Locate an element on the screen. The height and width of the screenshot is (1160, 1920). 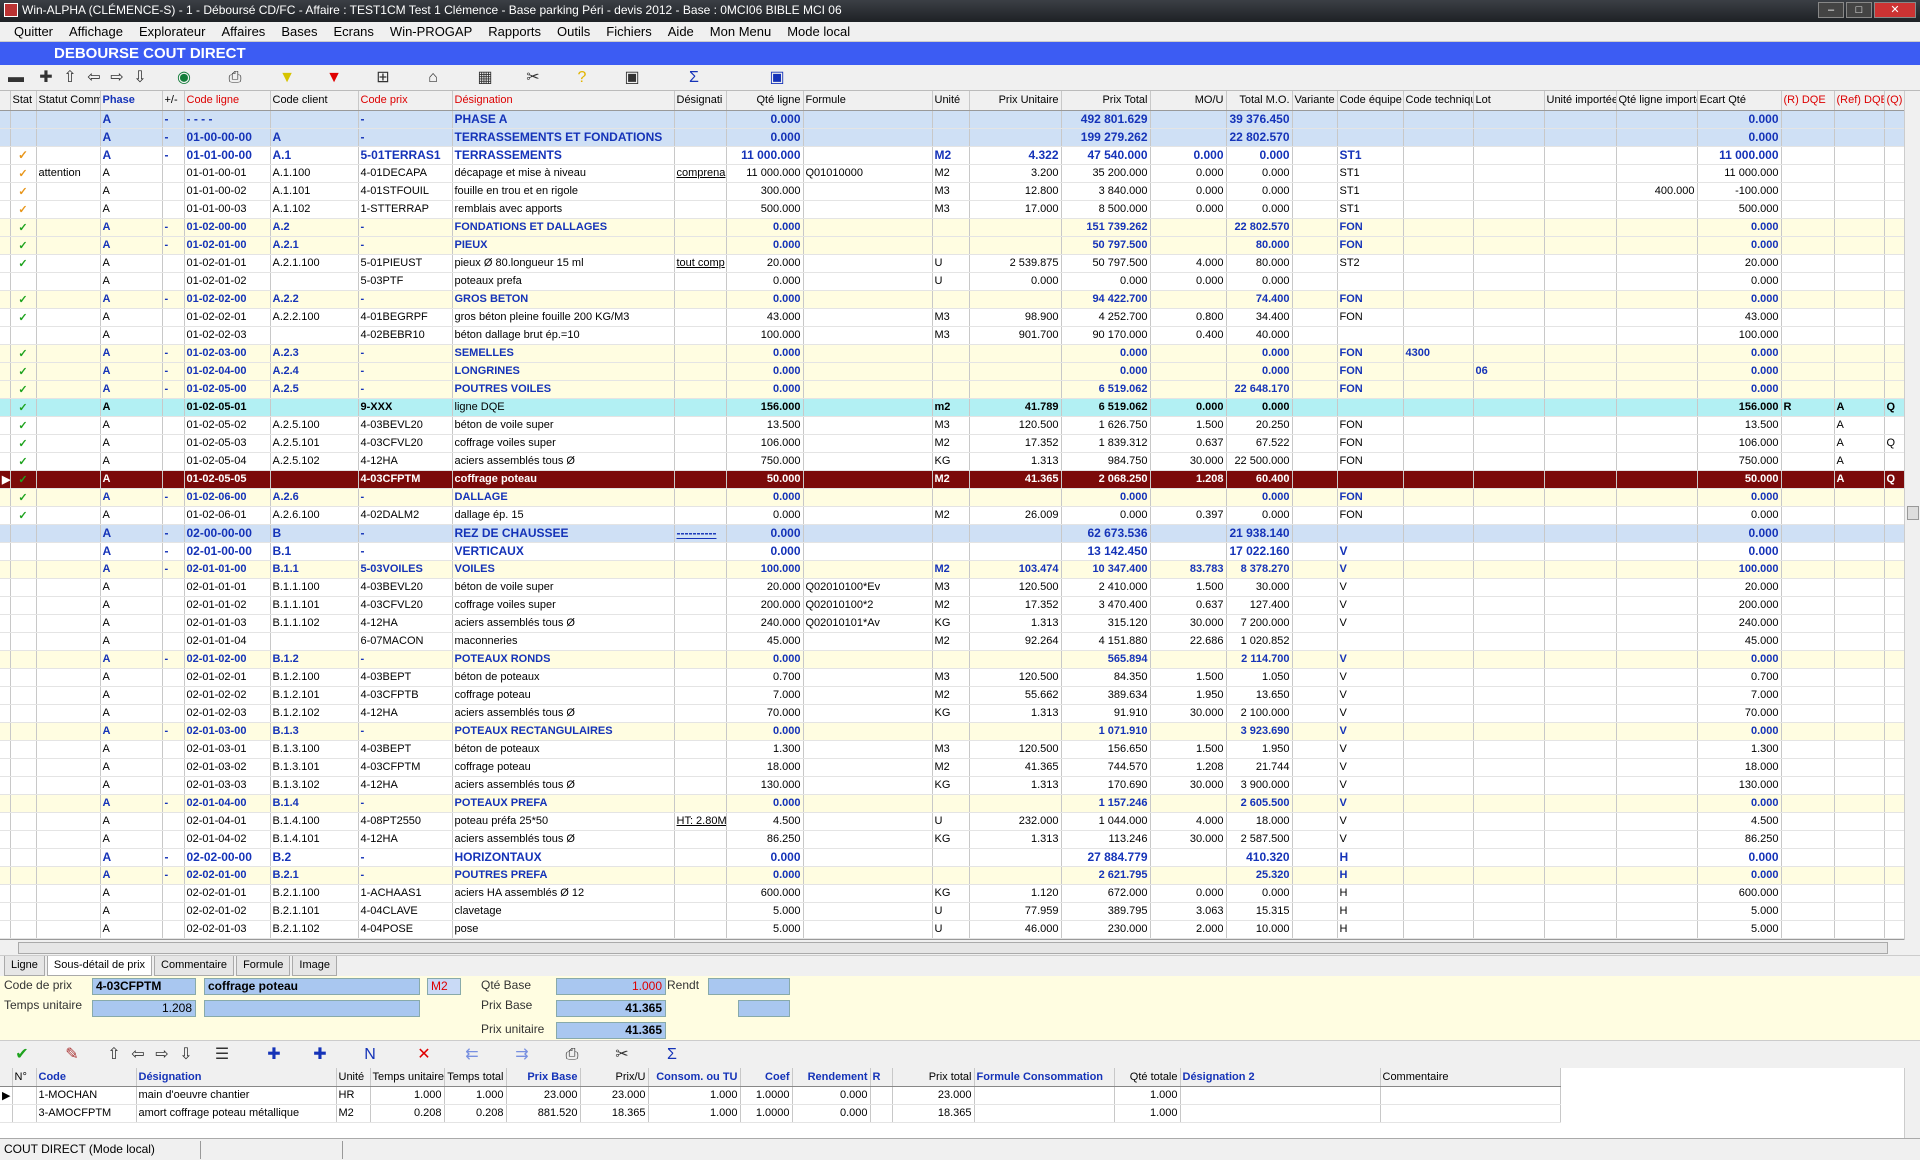
printer-icon: ⎙ is located at coordinates (235, 78).